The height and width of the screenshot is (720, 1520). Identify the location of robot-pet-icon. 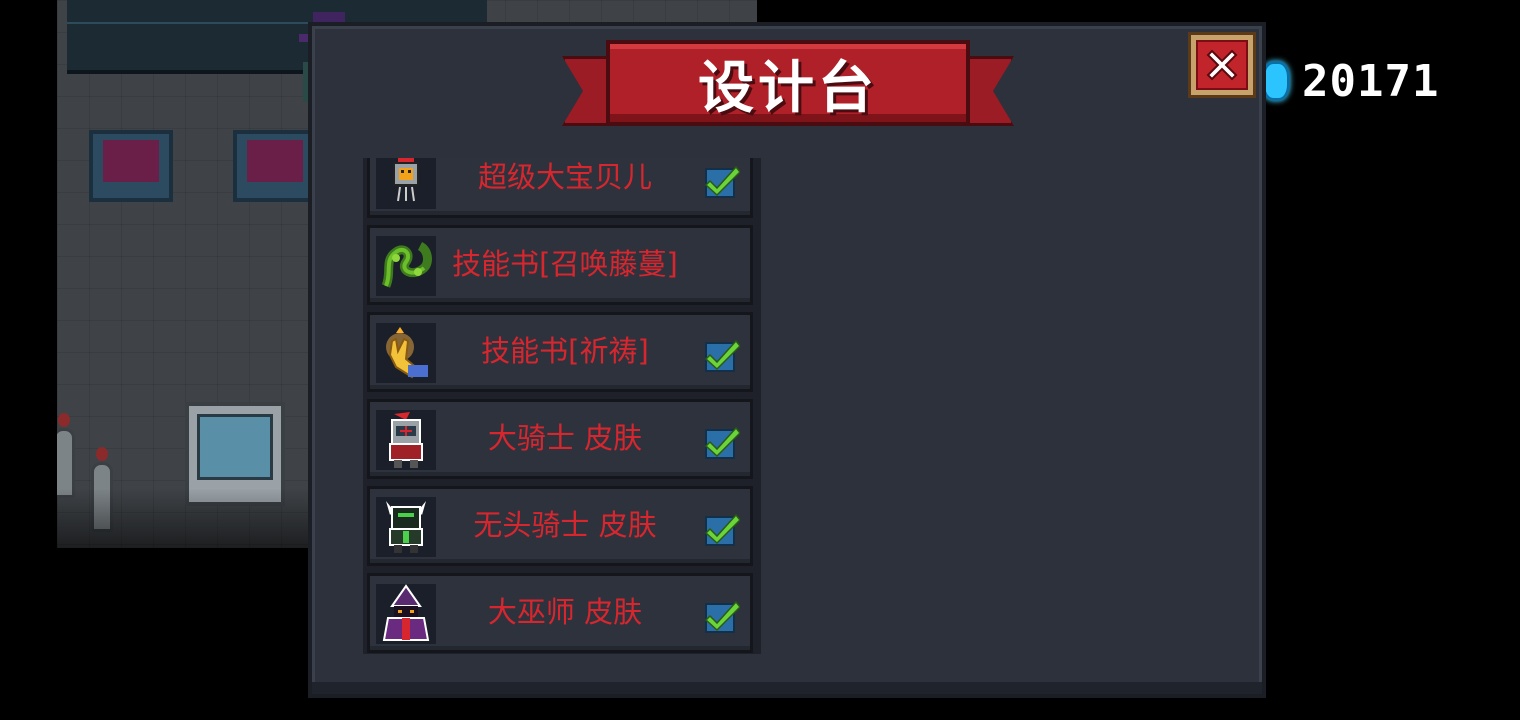
(406, 183).